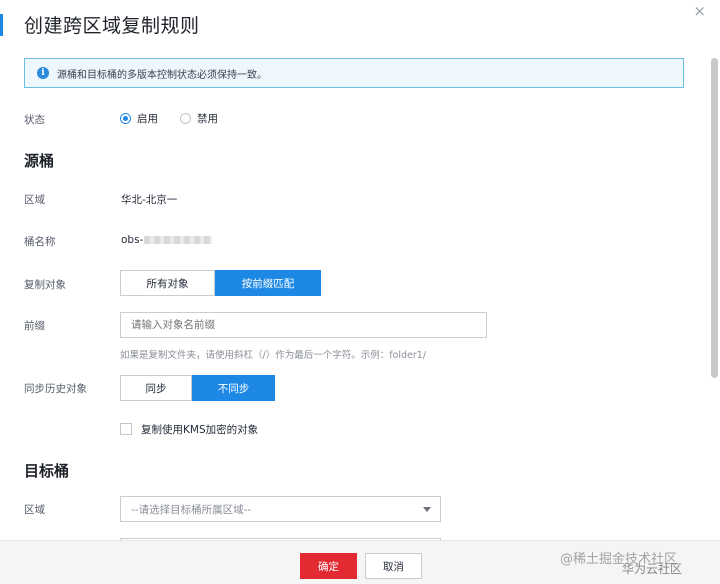 This screenshot has width=720, height=584. I want to click on status-enable-radio, so click(125, 118).